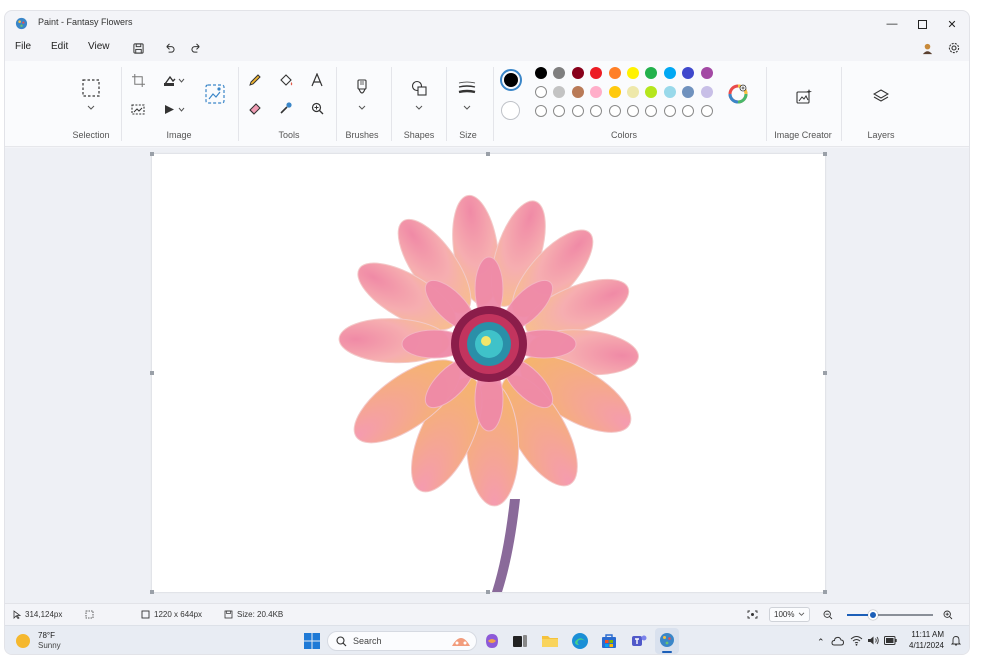  Describe the element at coordinates (312, 641) in the screenshot. I see `windows-start-icon` at that location.